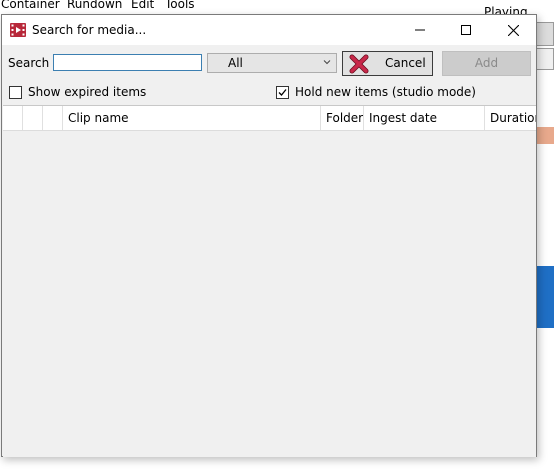 The width and height of the screenshot is (554, 470). I want to click on add-button: Add, so click(486, 63).